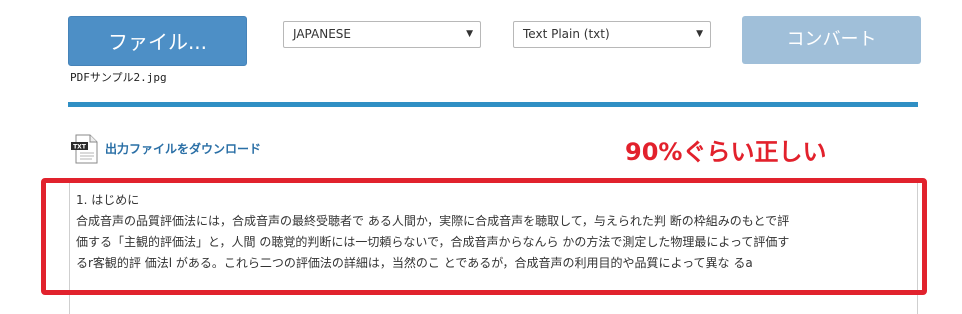 The image size is (962, 314). What do you see at coordinates (831, 40) in the screenshot?
I see `convert-button: コンバート` at bounding box center [831, 40].